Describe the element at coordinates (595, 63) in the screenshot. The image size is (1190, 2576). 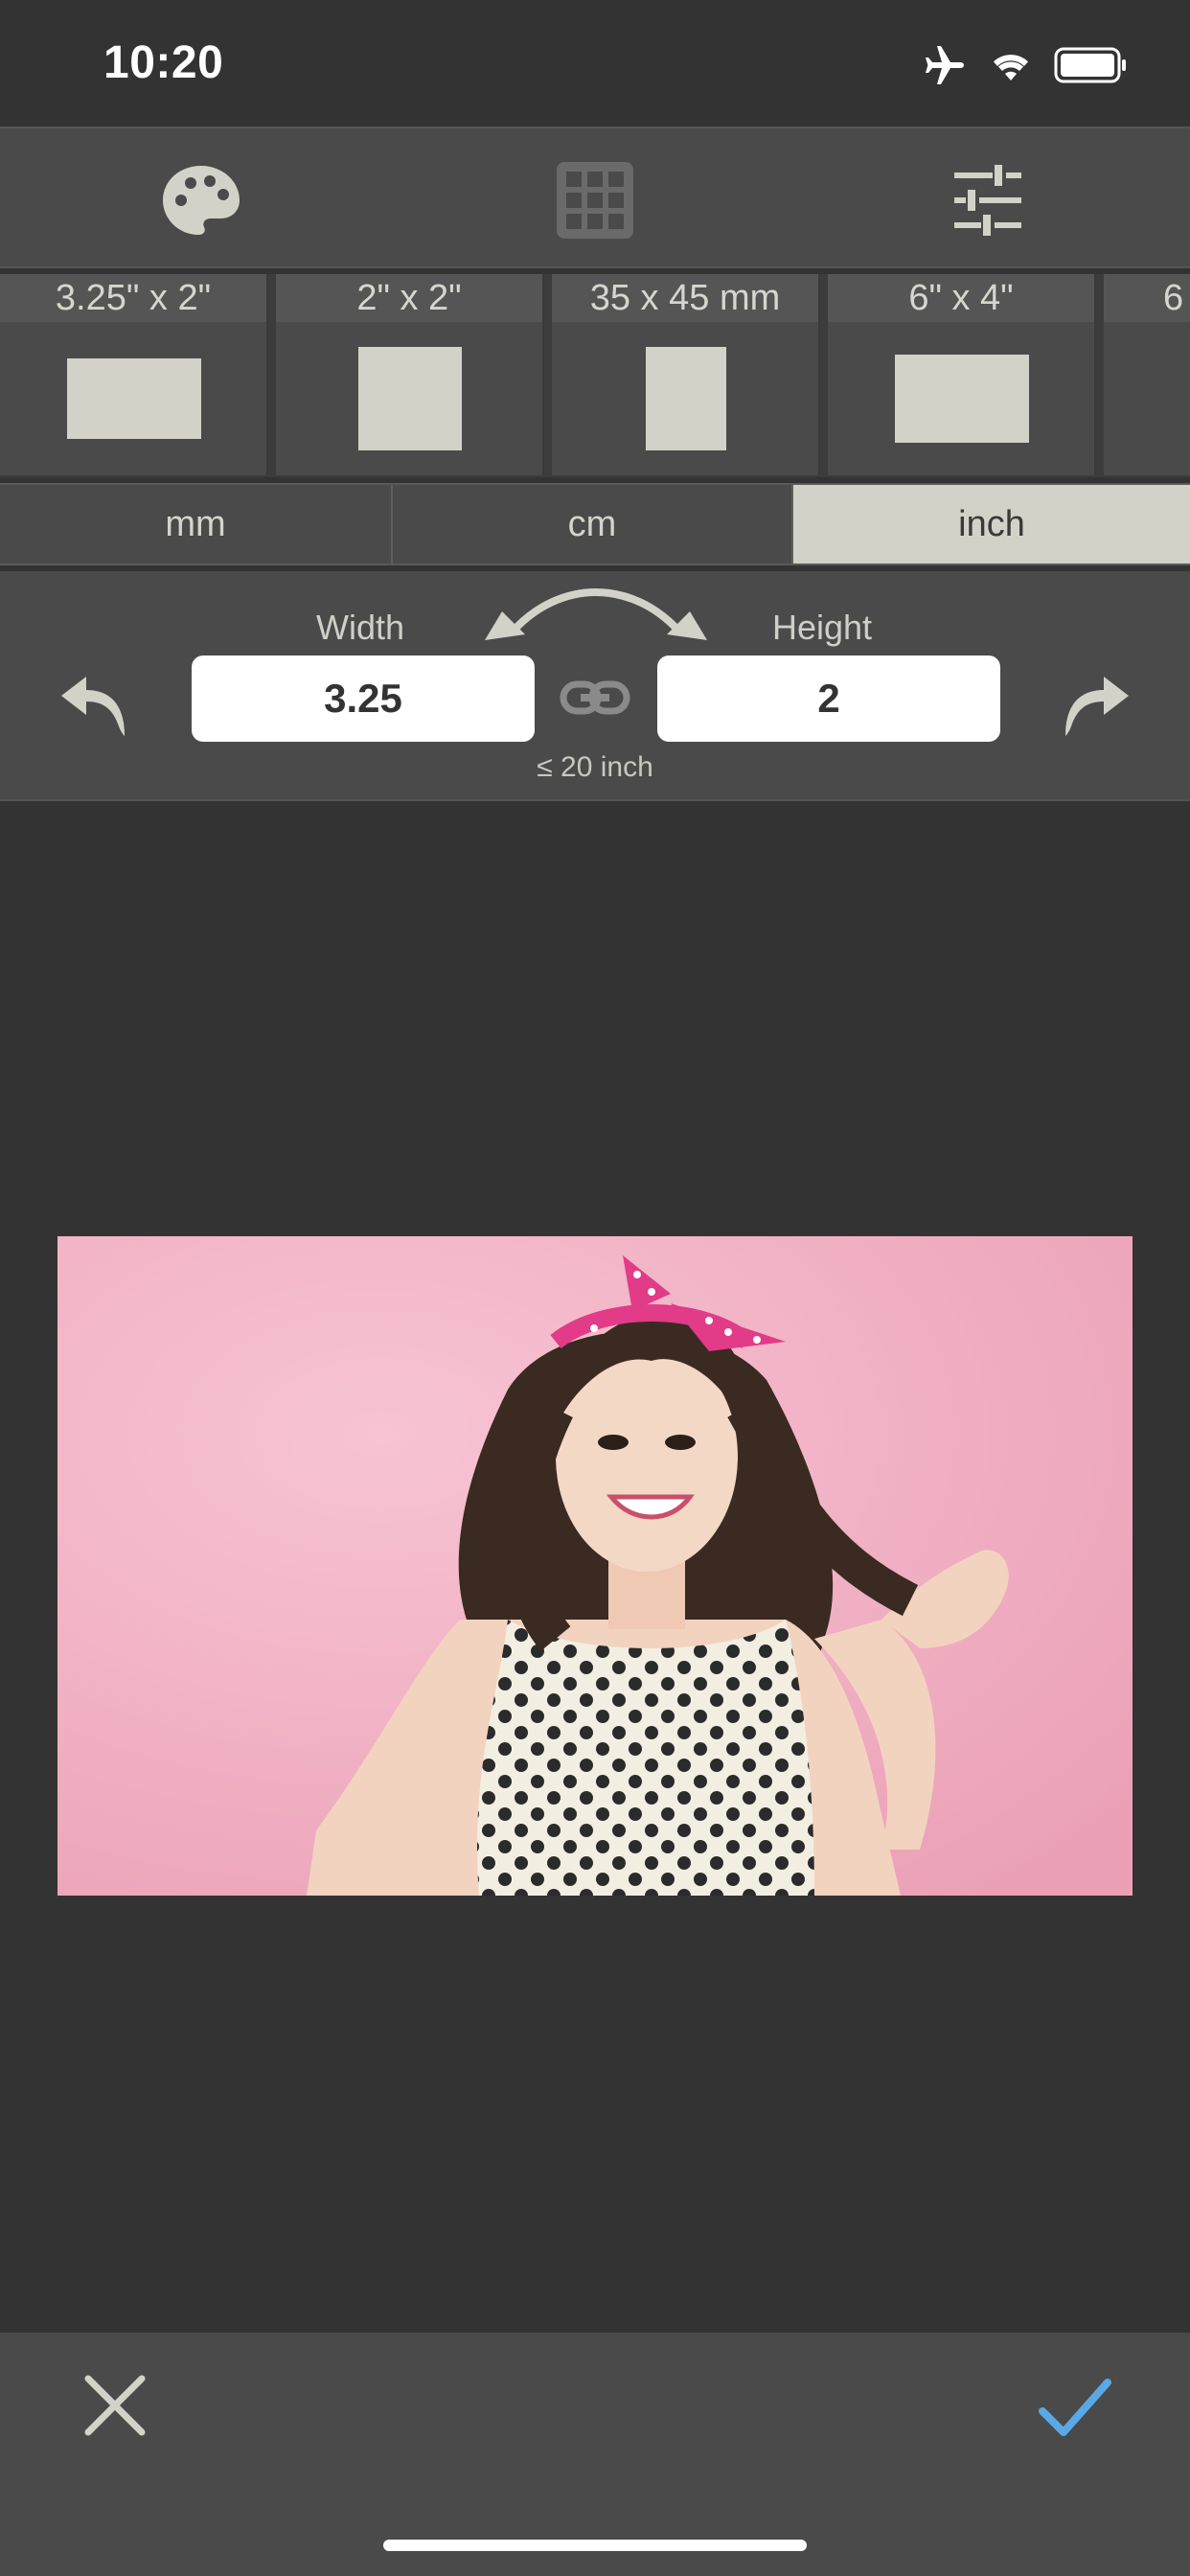
I see `status-bar: 10:20` at that location.